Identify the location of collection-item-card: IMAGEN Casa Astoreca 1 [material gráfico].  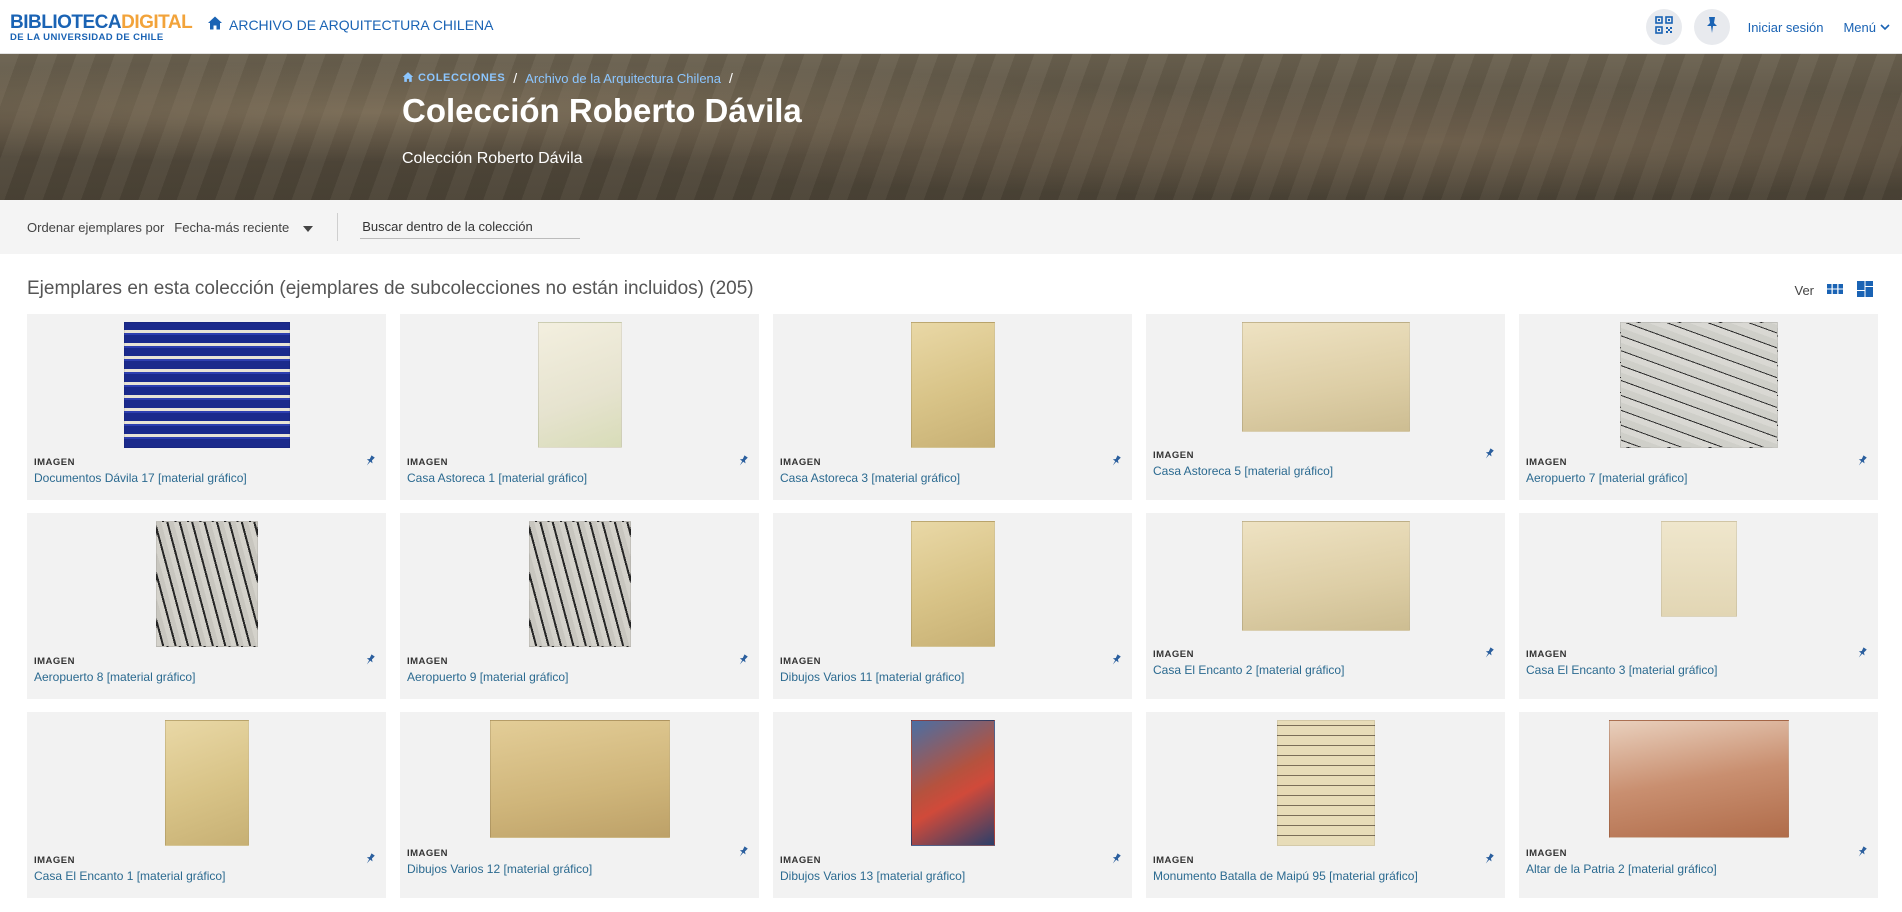
(579, 407).